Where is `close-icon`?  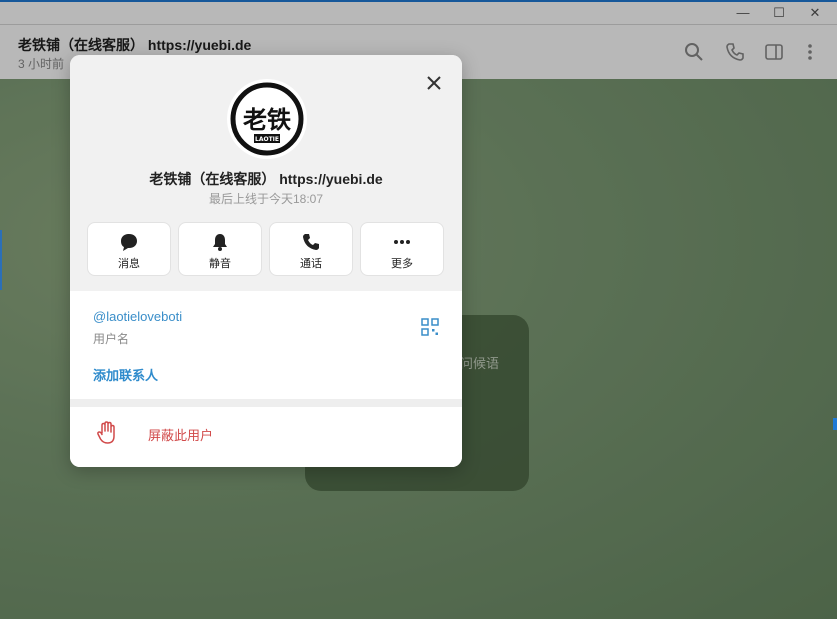 close-icon is located at coordinates (434, 83).